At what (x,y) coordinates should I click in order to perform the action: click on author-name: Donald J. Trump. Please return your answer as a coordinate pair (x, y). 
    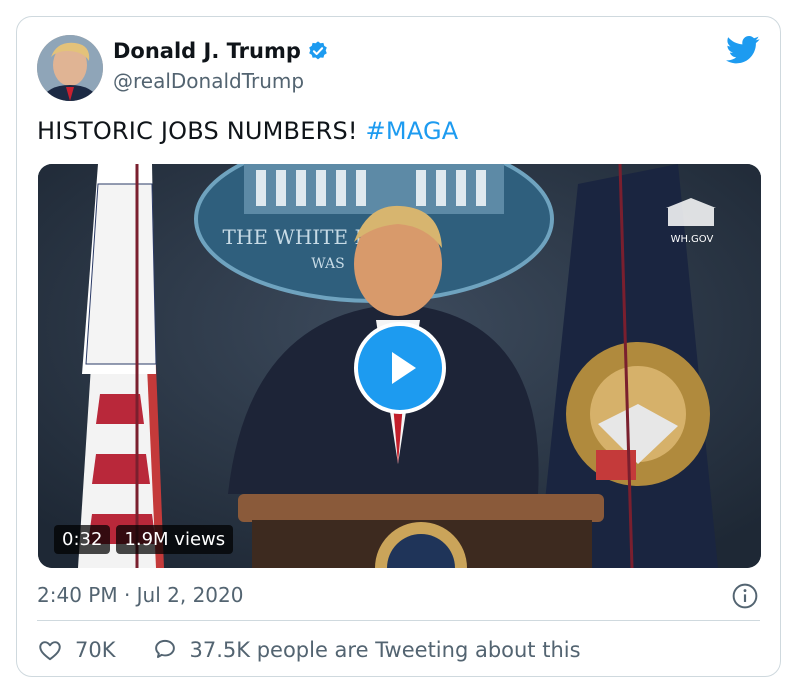
    Looking at the image, I should click on (207, 51).